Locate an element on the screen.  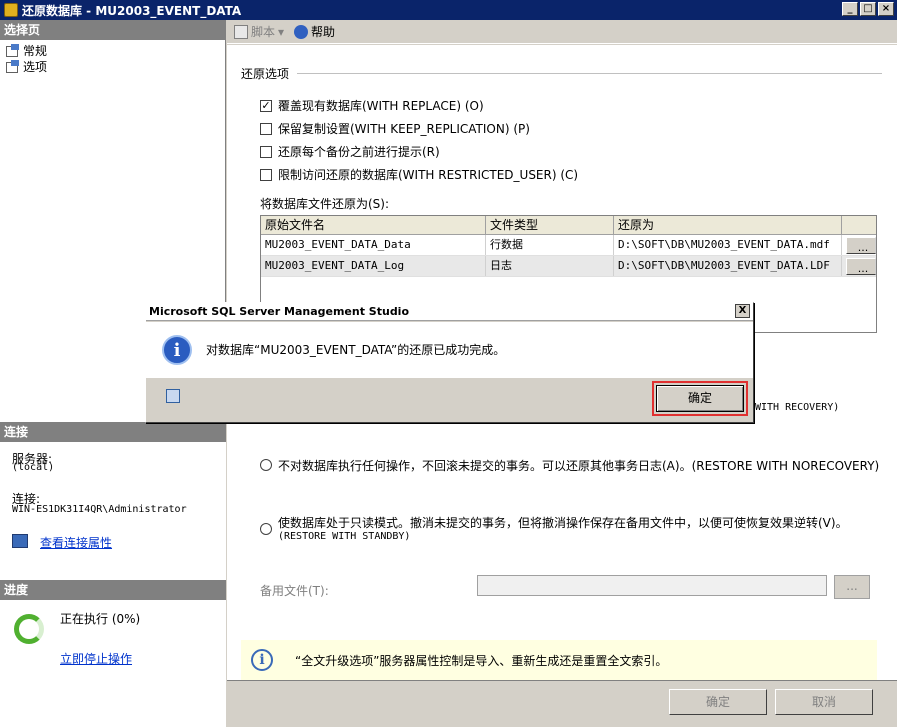
window-titlebar: 还原数据库 - MU2003_EVENT_DATA _ □ × is located at coordinates (448, 10).